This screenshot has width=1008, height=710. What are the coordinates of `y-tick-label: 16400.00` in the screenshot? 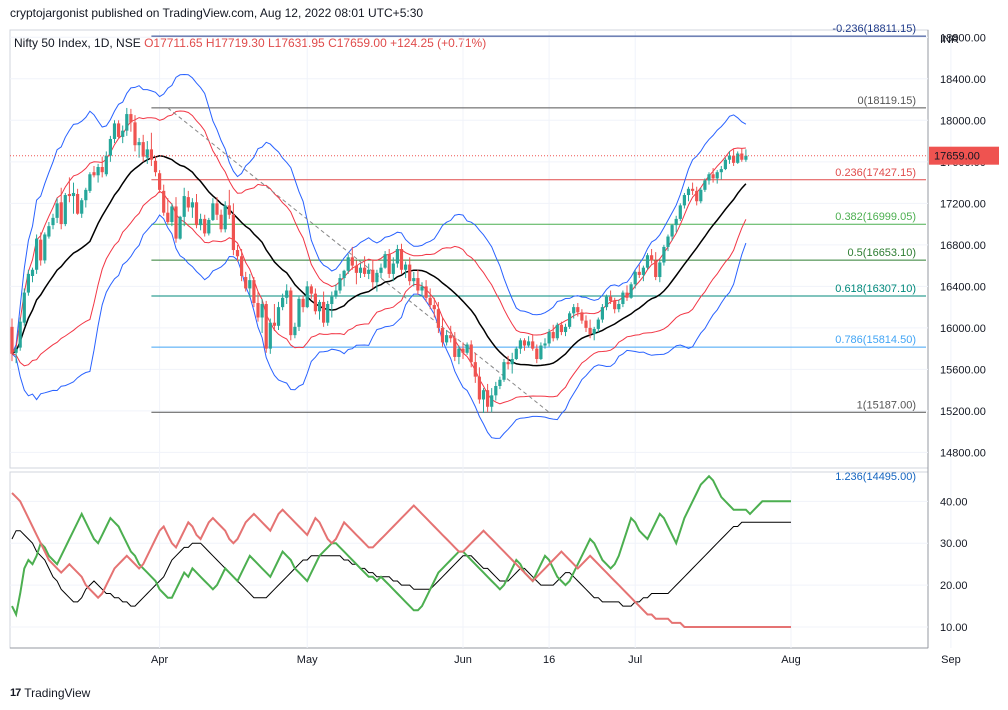 It's located at (963, 287).